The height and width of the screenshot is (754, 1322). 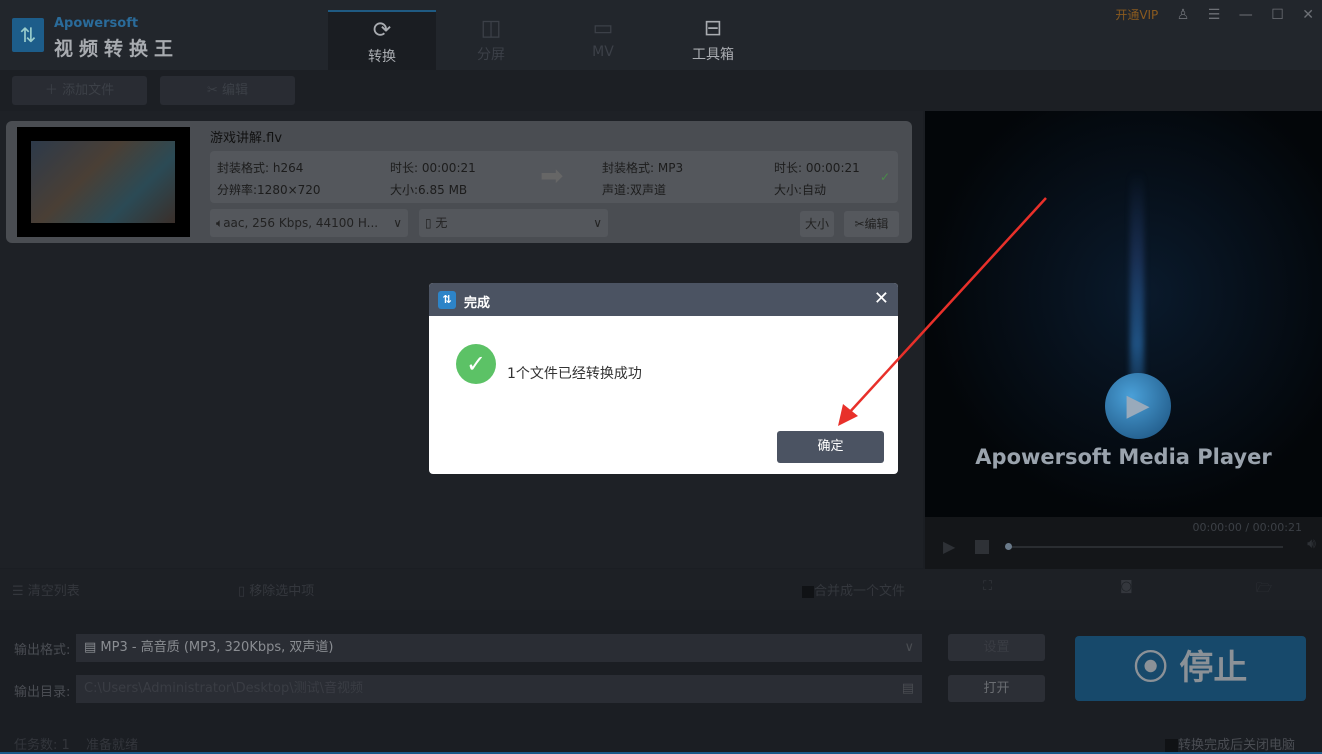 I want to click on annotation-arrow, so click(x=942, y=311).